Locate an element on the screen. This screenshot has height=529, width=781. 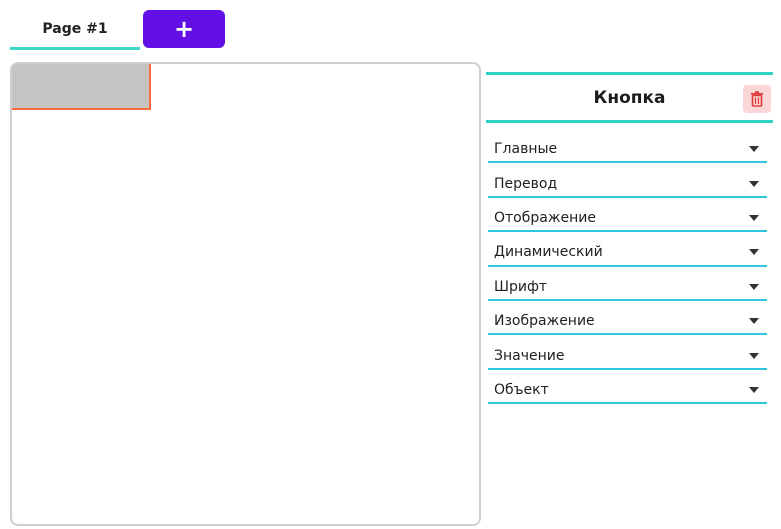
section-label: Отображение is located at coordinates (545, 217).